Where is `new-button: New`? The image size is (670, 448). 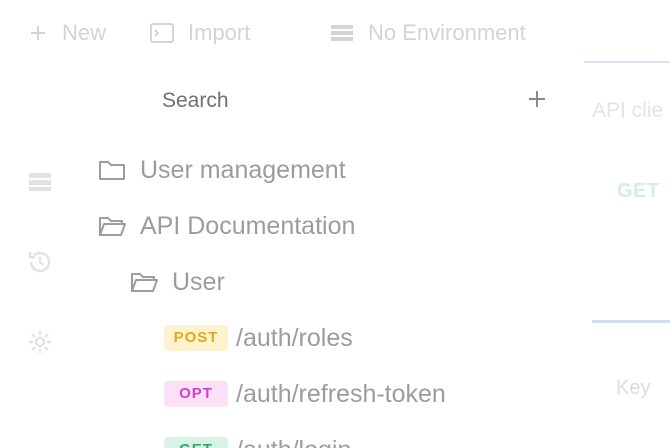
new-button: New is located at coordinates (67, 33).